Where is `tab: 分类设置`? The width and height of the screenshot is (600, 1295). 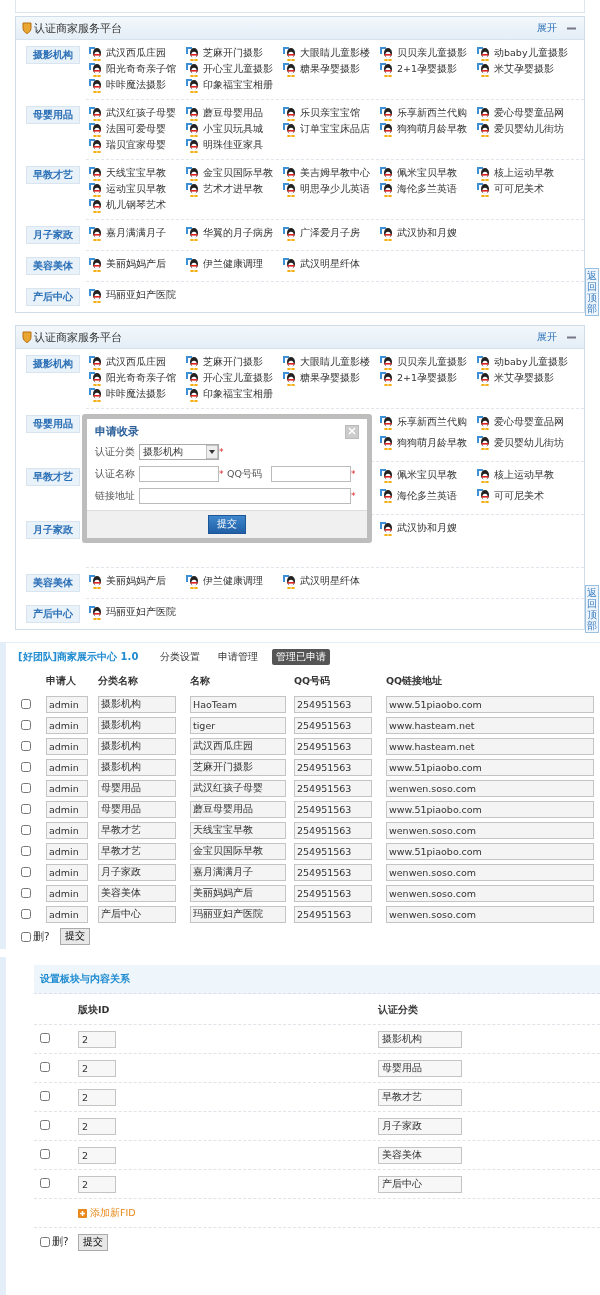
tab: 分类设置 is located at coordinates (180, 657).